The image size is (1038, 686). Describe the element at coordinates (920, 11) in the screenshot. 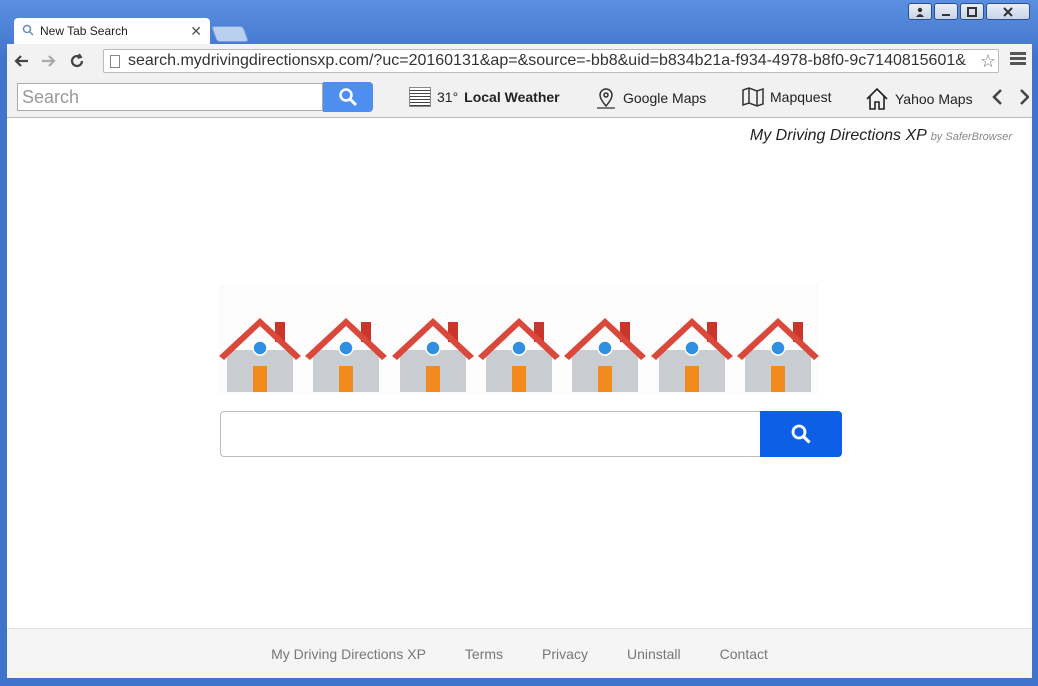

I see `user-icon` at that location.